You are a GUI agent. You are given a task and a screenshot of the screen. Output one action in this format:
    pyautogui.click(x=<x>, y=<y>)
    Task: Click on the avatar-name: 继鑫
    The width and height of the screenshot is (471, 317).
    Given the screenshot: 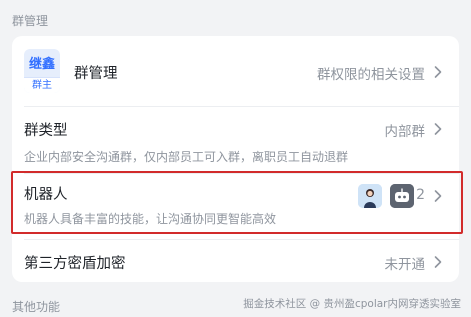 What is the action you would take?
    pyautogui.click(x=41, y=64)
    